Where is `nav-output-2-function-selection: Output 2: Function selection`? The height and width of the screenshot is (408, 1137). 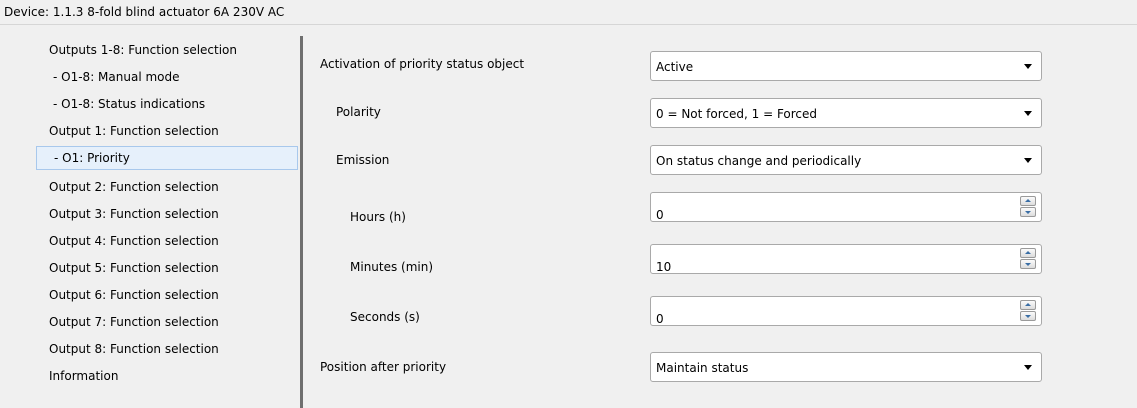
nav-output-2-function-selection: Output 2: Function selection is located at coordinates (167, 187).